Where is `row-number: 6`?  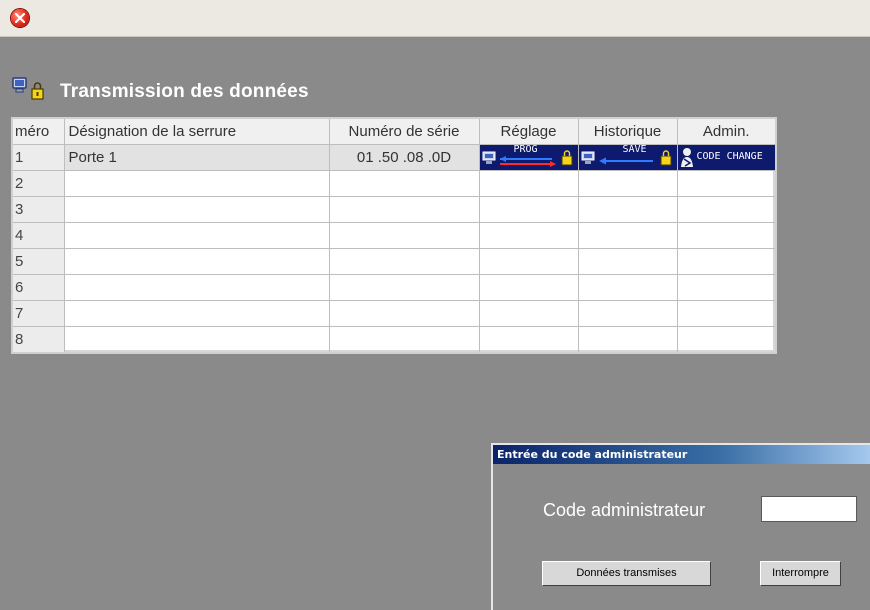
row-number: 6 is located at coordinates (38, 287).